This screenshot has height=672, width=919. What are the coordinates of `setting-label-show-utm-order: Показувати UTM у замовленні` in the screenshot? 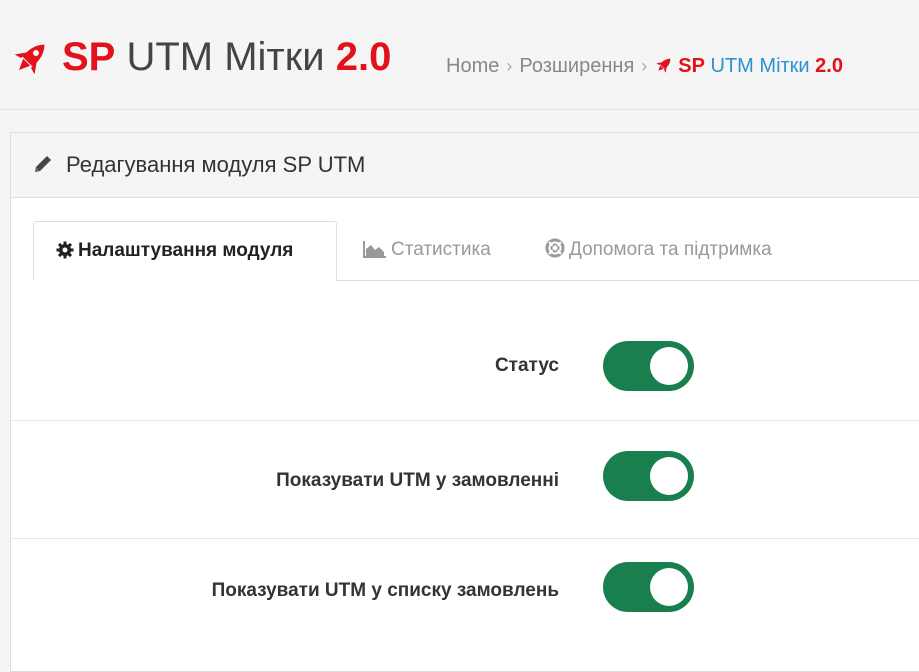 It's located at (417, 480).